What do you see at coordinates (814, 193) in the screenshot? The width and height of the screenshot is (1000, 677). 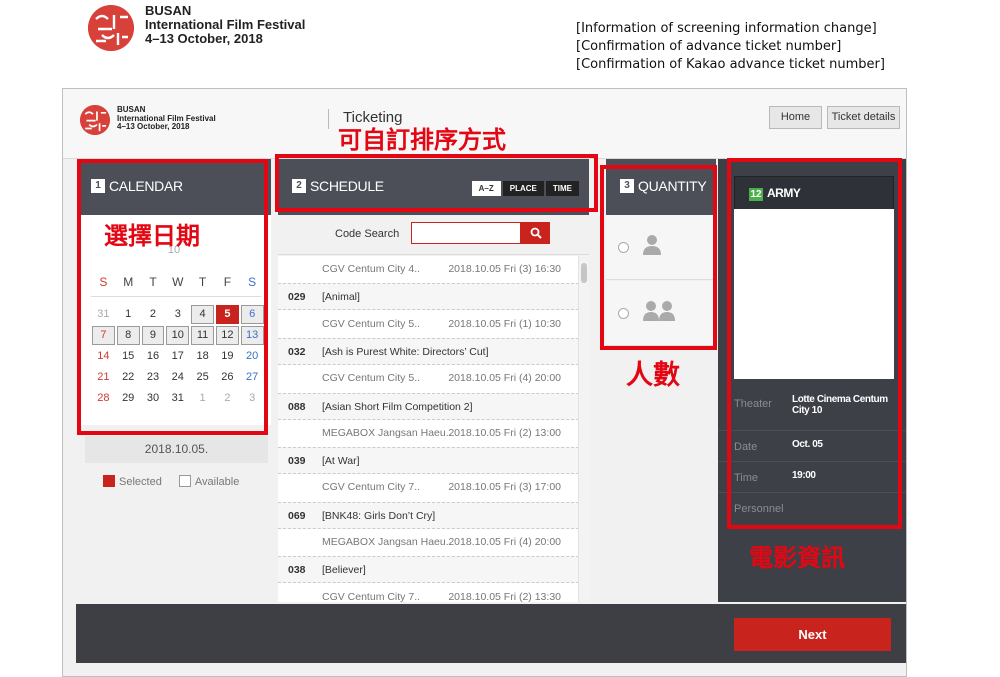 I see `movie-title-bar: 12 ARMY` at bounding box center [814, 193].